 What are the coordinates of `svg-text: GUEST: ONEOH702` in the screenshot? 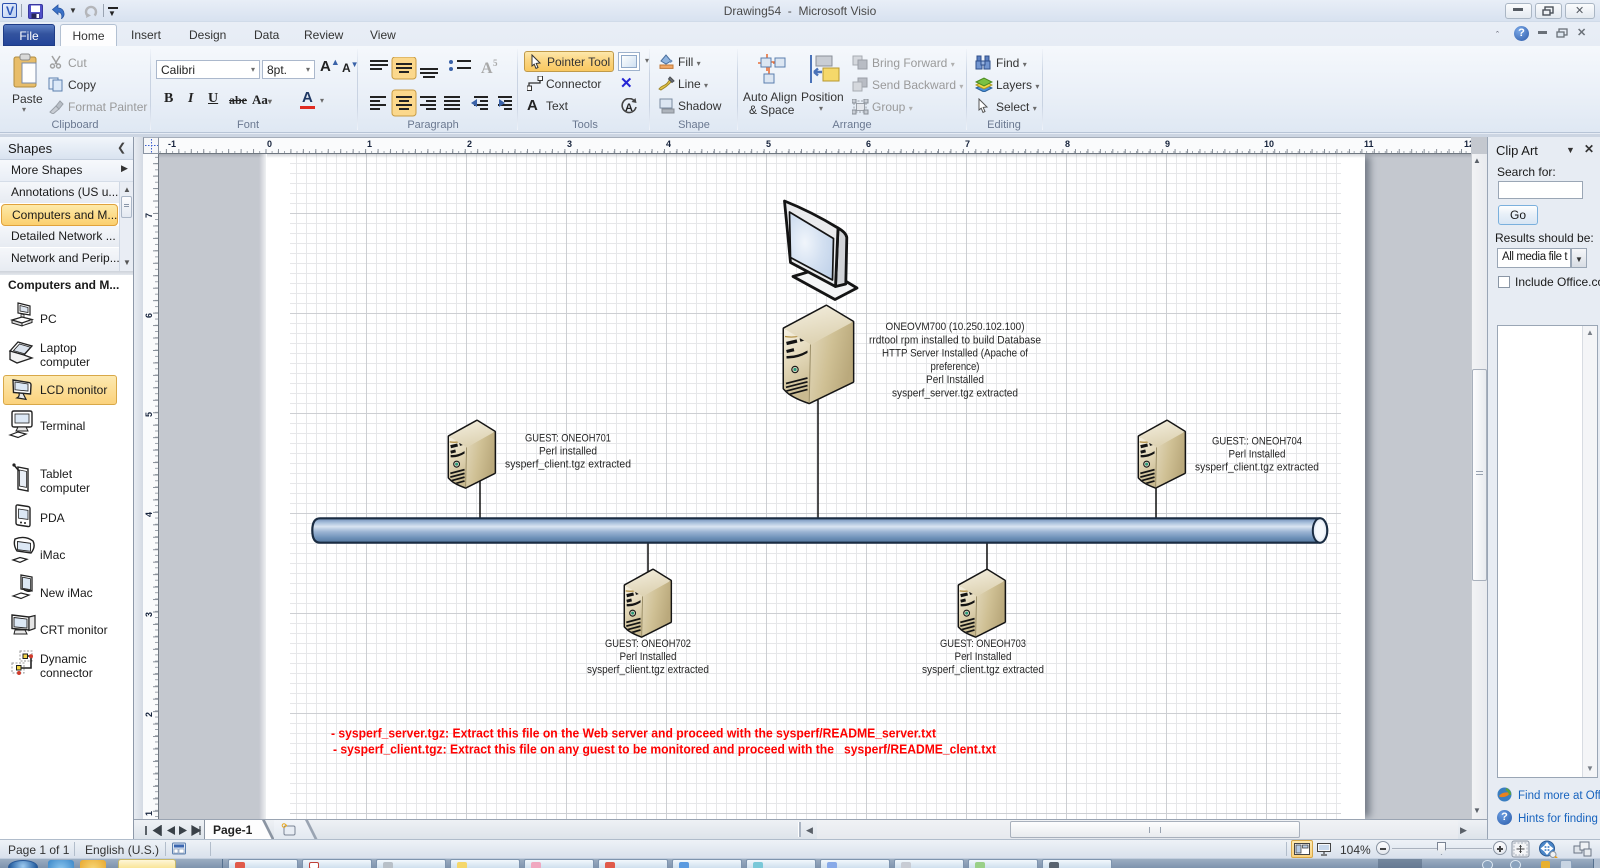 It's located at (648, 644).